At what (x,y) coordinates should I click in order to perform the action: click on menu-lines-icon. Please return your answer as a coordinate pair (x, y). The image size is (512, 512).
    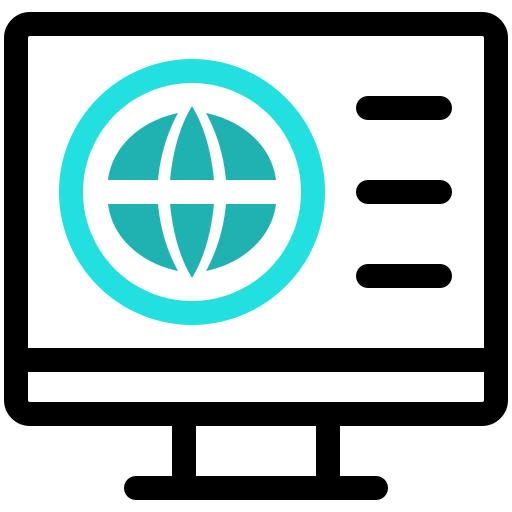
    Looking at the image, I should click on (404, 192).